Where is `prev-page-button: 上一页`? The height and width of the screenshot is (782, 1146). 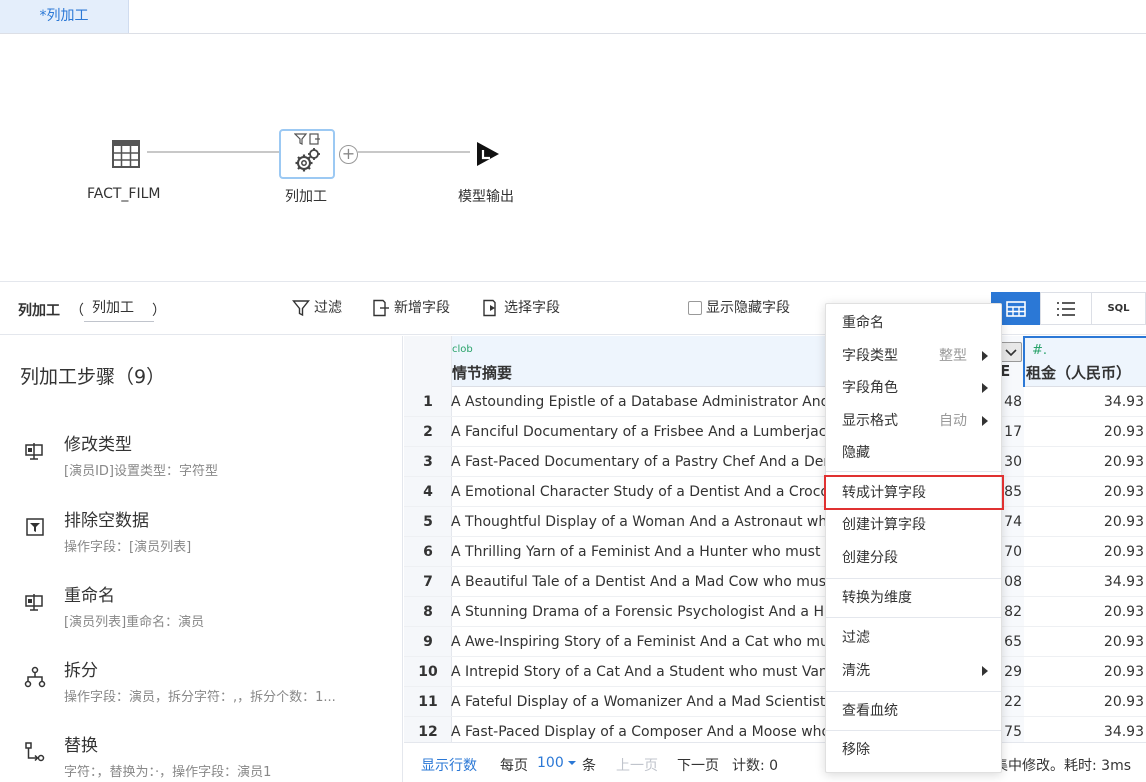
prev-page-button: 上一页 is located at coordinates (637, 765).